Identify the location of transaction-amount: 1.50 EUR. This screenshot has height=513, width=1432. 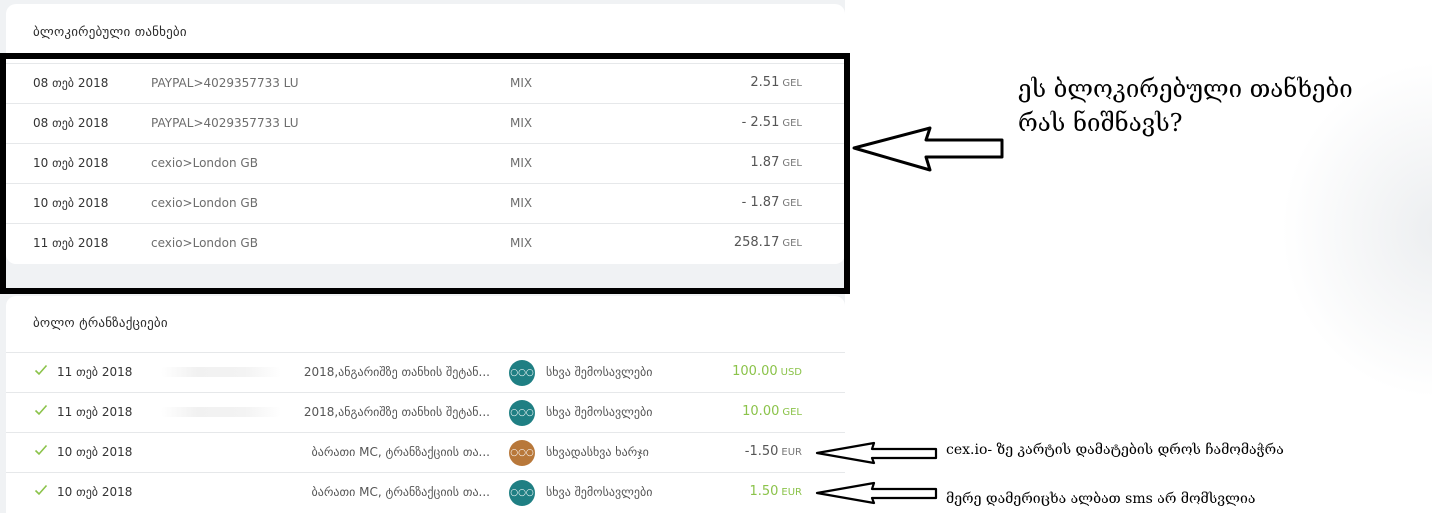
(775, 491).